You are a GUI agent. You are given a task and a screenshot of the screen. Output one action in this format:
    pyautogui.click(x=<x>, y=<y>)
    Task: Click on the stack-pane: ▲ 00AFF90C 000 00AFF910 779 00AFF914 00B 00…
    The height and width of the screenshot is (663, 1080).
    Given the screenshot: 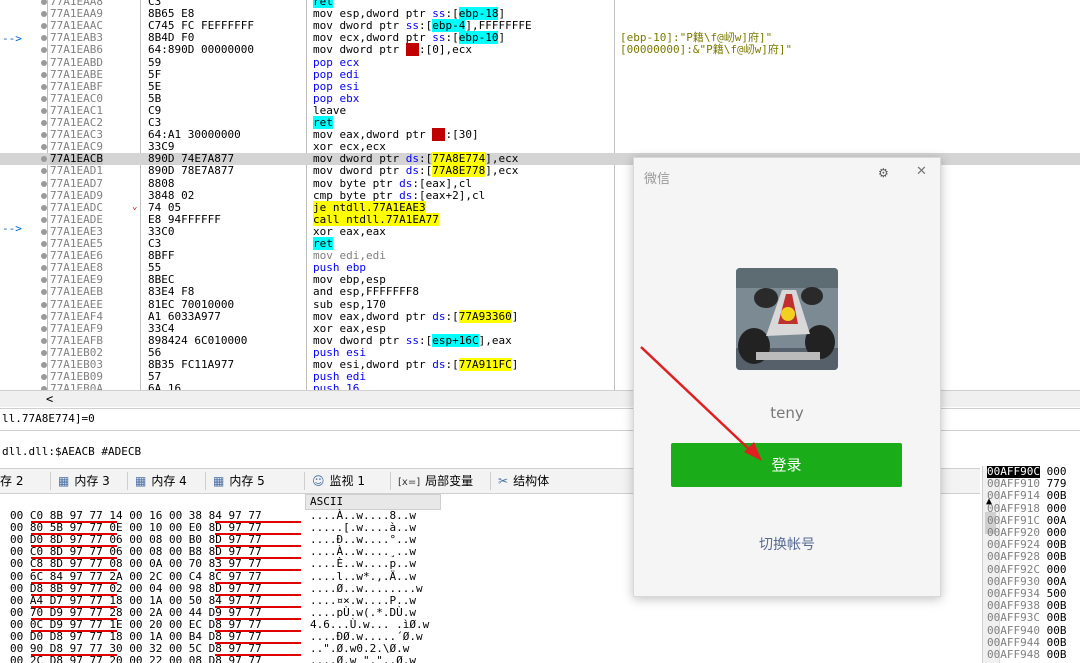 What is the action you would take?
    pyautogui.click(x=1031, y=564)
    